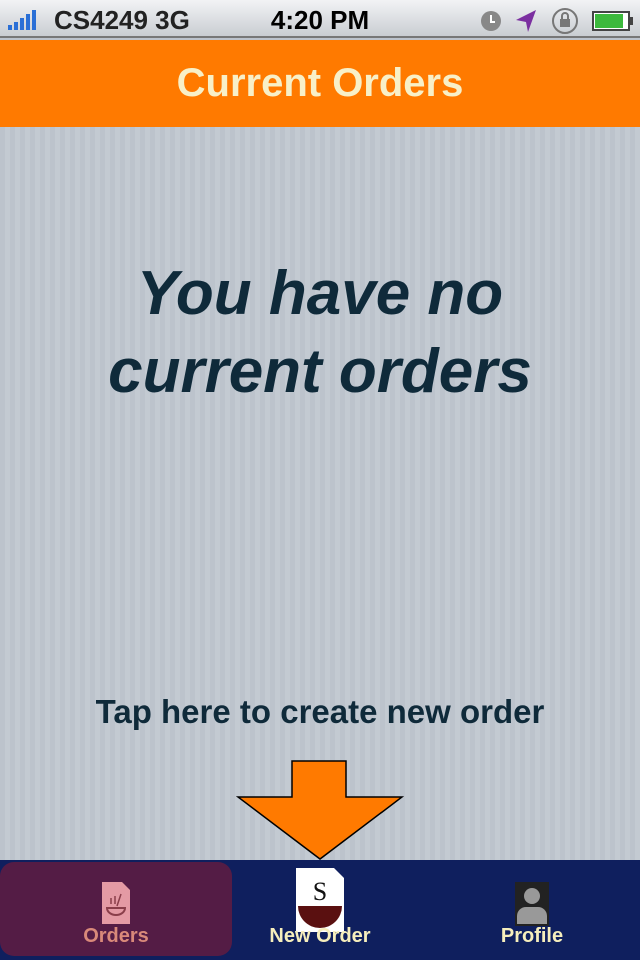 The height and width of the screenshot is (960, 640). What do you see at coordinates (116, 903) in the screenshot?
I see `orders-icon` at bounding box center [116, 903].